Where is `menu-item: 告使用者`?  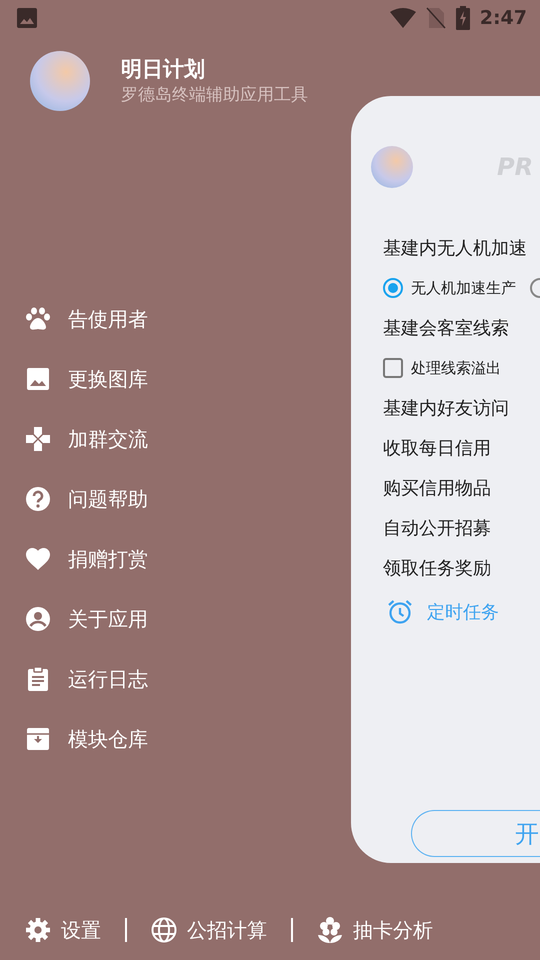
menu-item: 告使用者 is located at coordinates (165, 319).